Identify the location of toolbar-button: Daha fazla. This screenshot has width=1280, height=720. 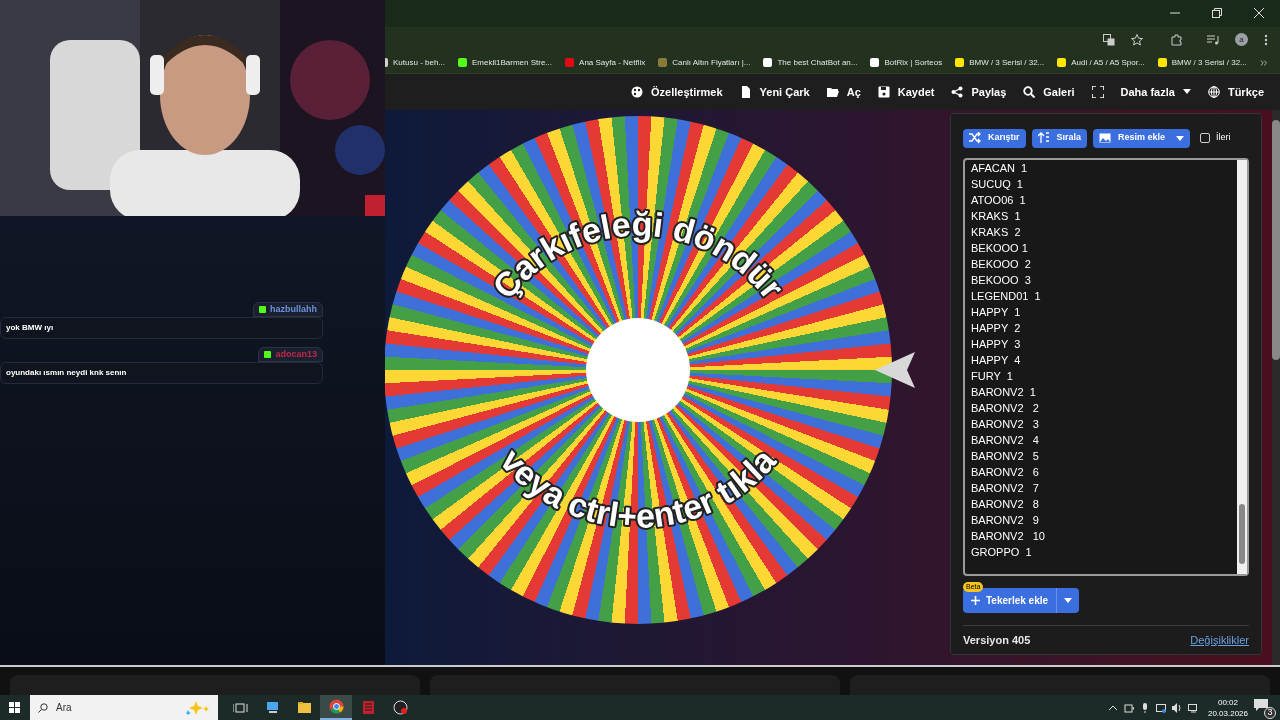
(1155, 92).